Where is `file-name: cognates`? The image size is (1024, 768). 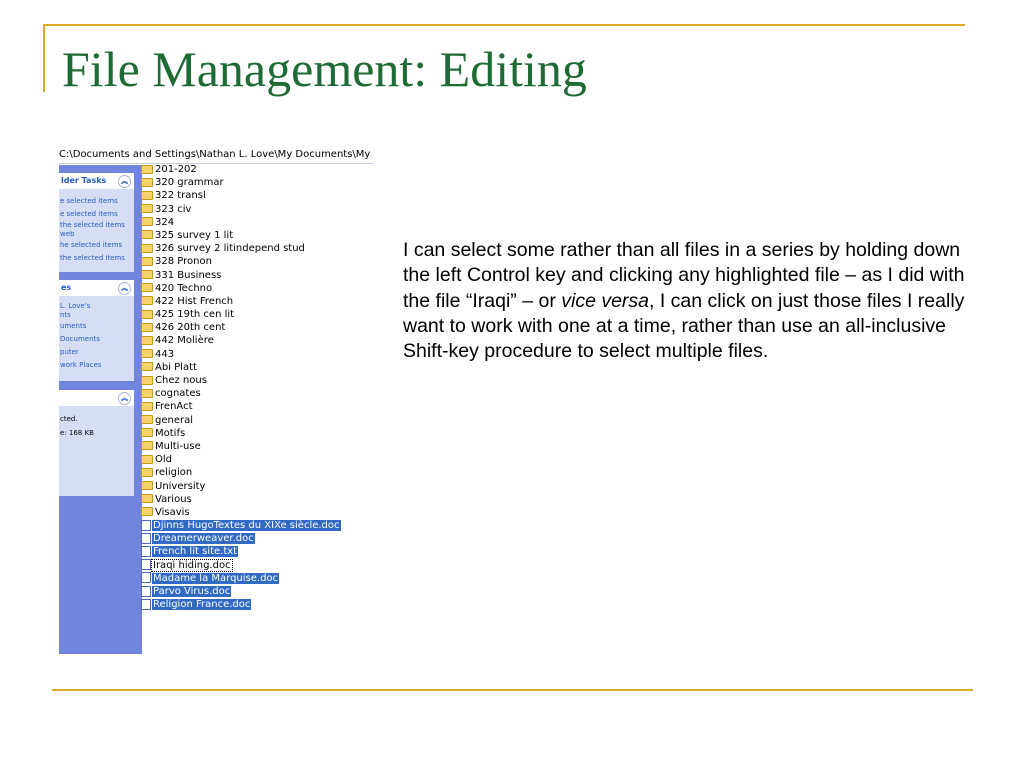 file-name: cognates is located at coordinates (178, 394).